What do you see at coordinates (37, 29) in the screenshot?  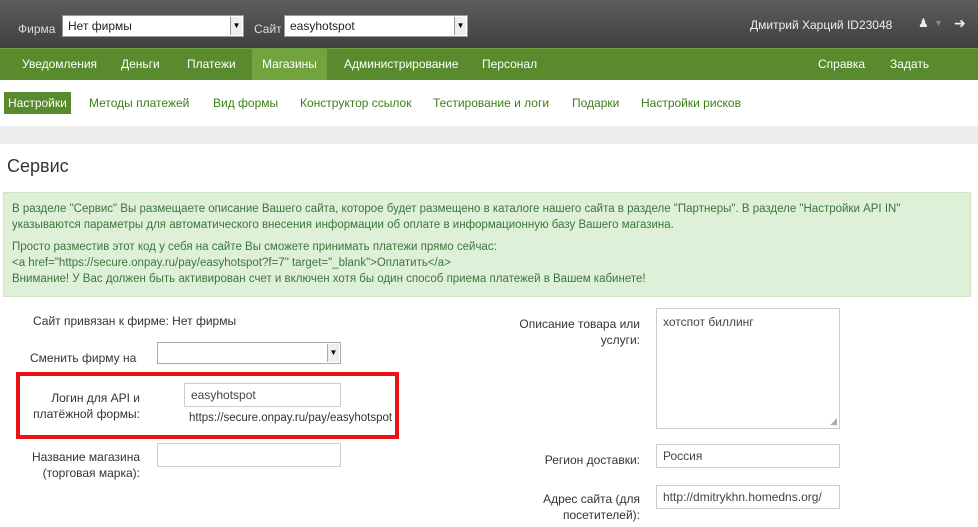 I see `firm-label: Фирма` at bounding box center [37, 29].